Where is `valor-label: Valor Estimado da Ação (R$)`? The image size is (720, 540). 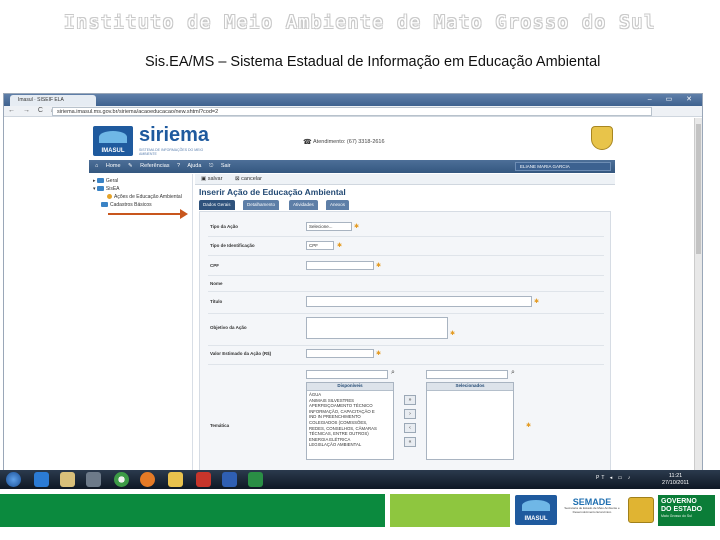 valor-label: Valor Estimado da Ação (R$) is located at coordinates (241, 353).